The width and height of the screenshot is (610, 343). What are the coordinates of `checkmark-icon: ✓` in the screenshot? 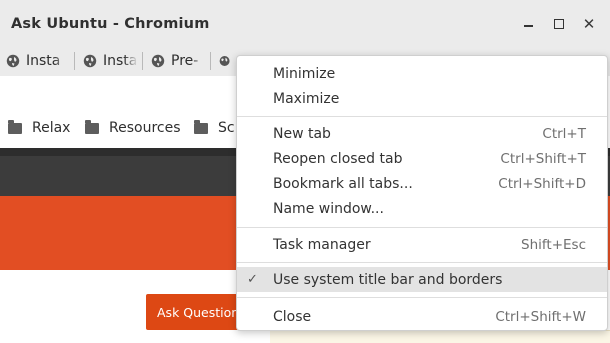 It's located at (252, 279).